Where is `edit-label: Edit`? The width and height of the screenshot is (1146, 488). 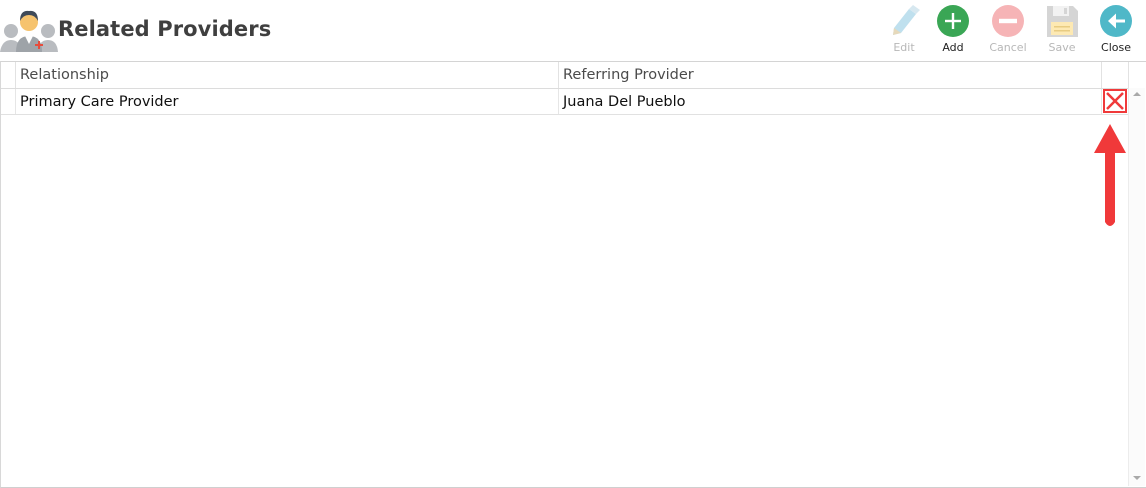
edit-label: Edit is located at coordinates (904, 47).